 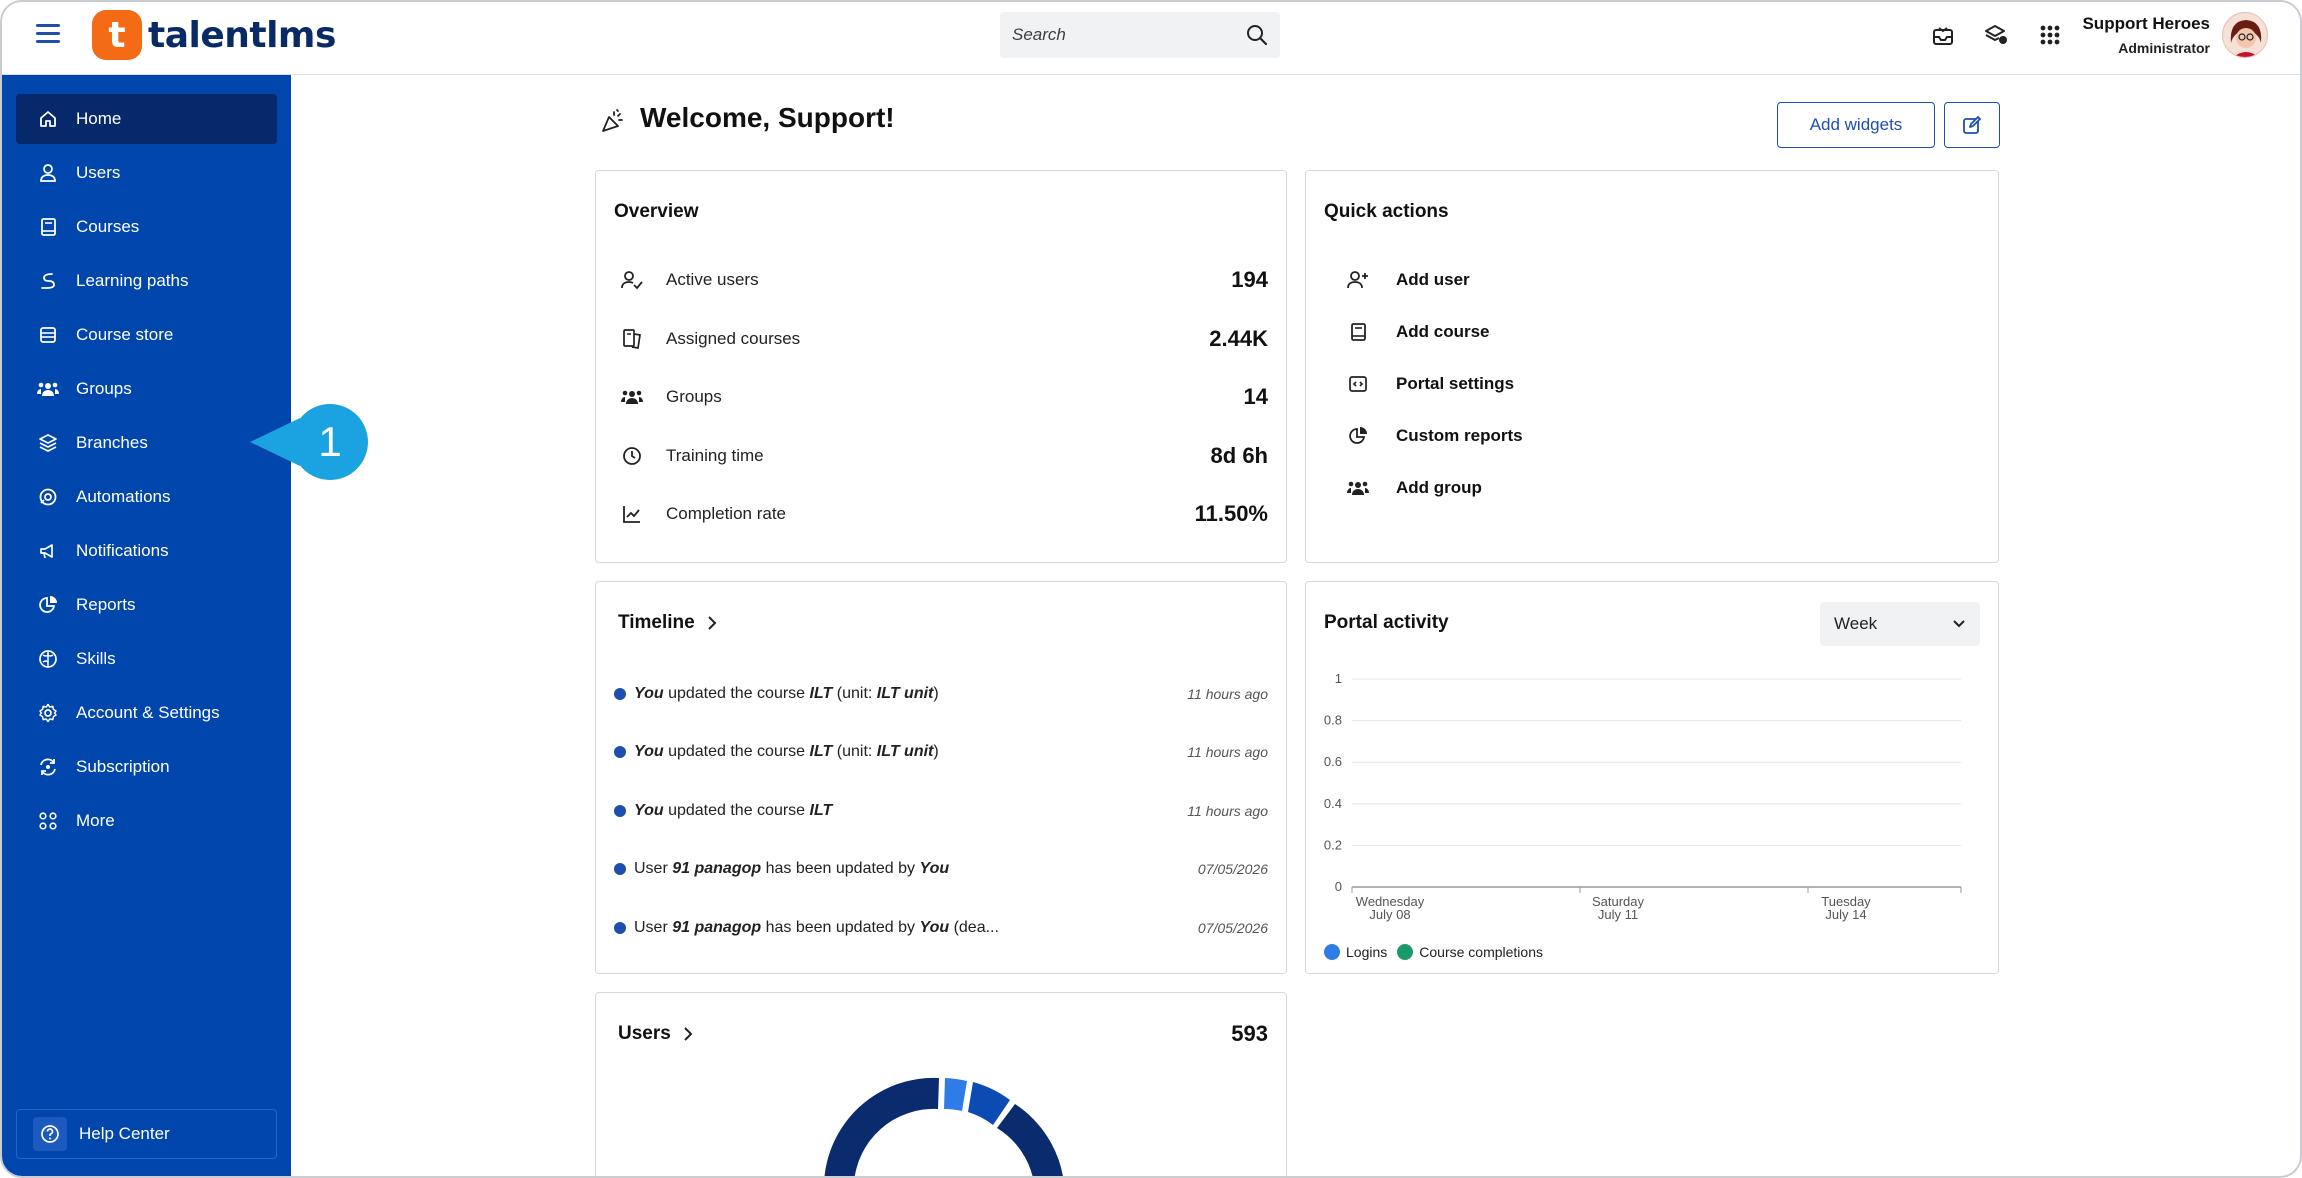 What do you see at coordinates (1129, 35) in the screenshot?
I see `search-input` at bounding box center [1129, 35].